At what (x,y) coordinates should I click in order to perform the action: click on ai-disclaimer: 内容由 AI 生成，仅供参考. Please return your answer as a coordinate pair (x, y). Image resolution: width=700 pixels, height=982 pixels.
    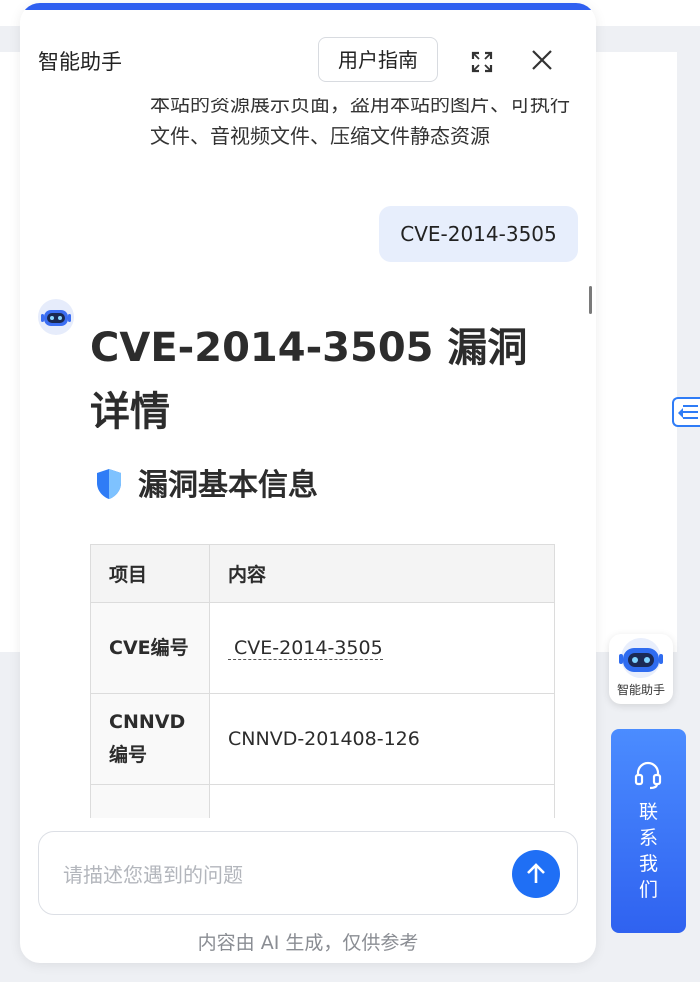
    Looking at the image, I should click on (308, 943).